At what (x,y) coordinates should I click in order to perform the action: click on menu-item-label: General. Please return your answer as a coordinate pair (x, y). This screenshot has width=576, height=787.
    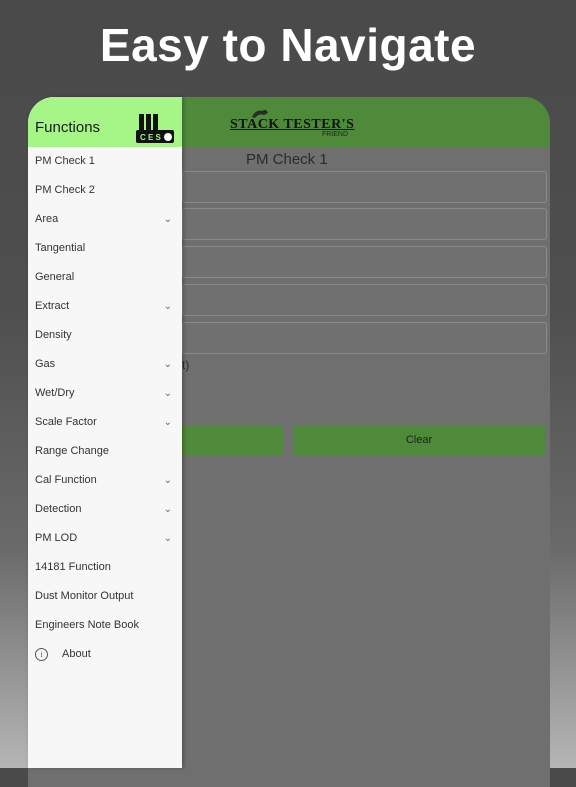
    Looking at the image, I should click on (55, 277).